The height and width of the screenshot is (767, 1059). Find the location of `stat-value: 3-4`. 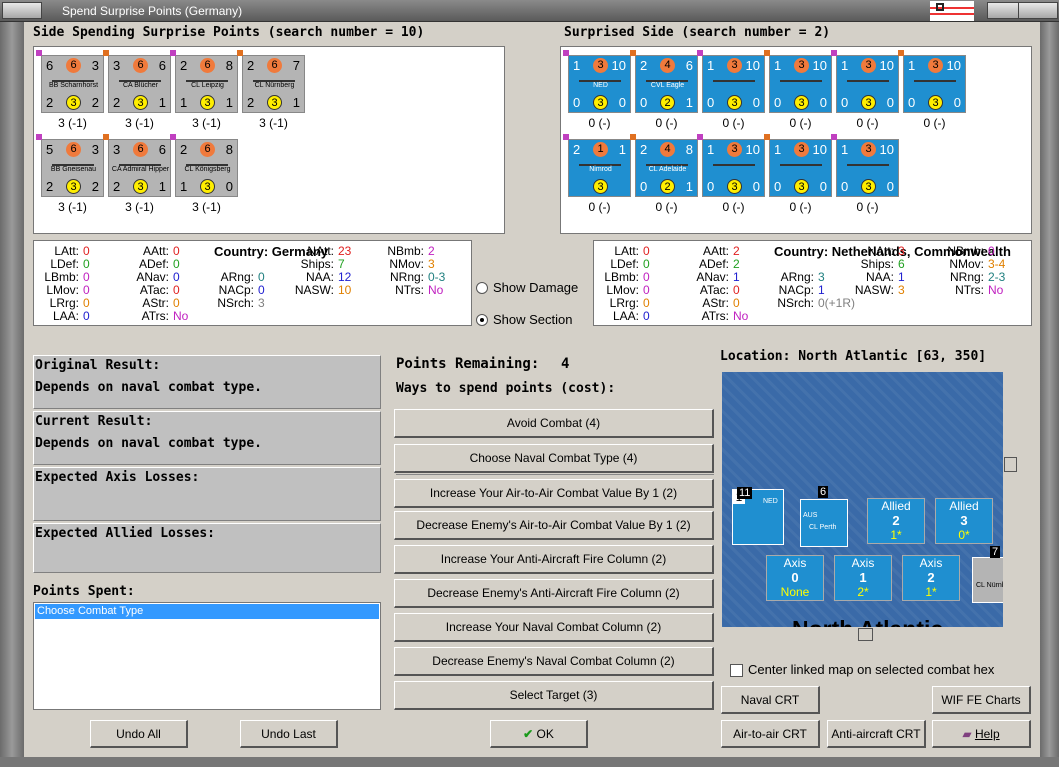

stat-value: 3-4 is located at coordinates (997, 264).